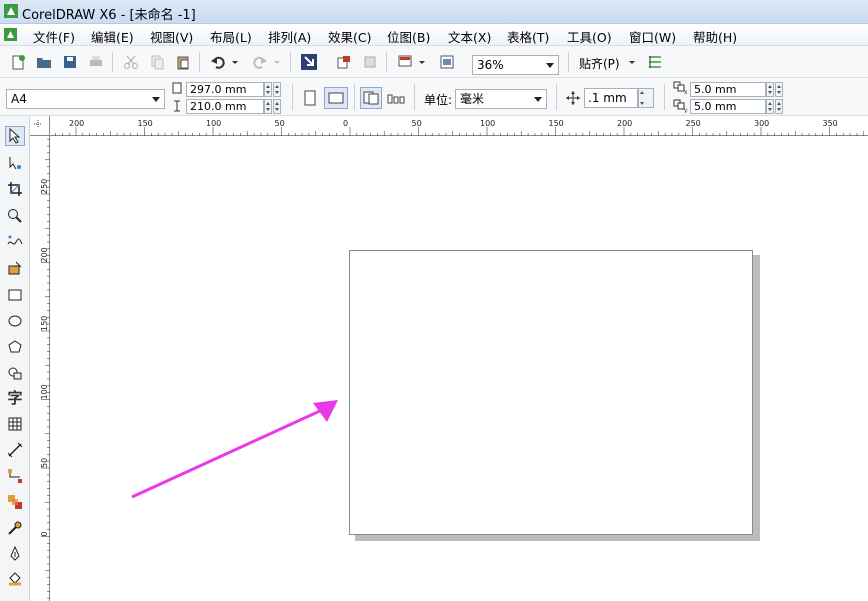  What do you see at coordinates (131, 62) in the screenshot?
I see `cut-icon` at bounding box center [131, 62].